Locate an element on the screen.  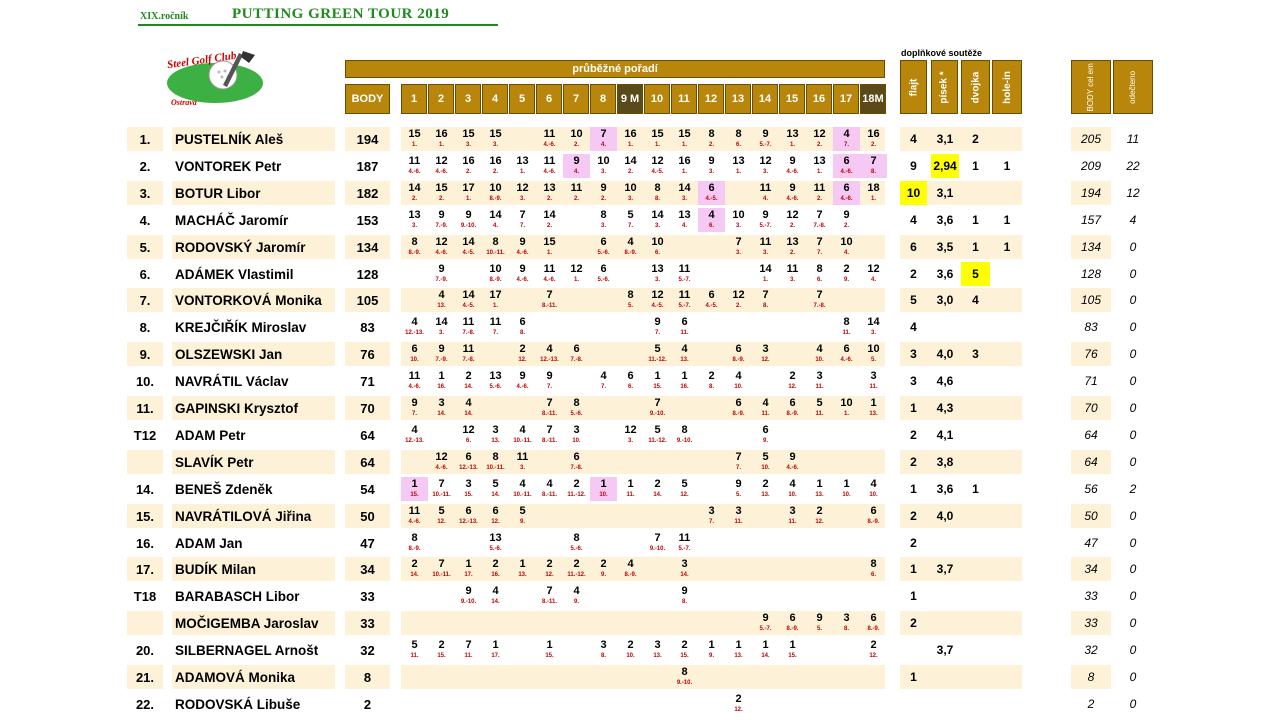
round-cell: 13 2. is located at coordinates (792, 247).